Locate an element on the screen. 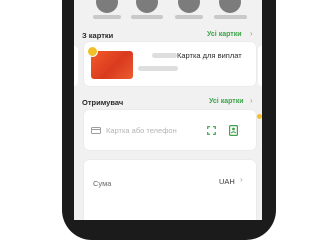 This screenshot has width=335, height=240. card-name: Картка для виплат is located at coordinates (209, 55).